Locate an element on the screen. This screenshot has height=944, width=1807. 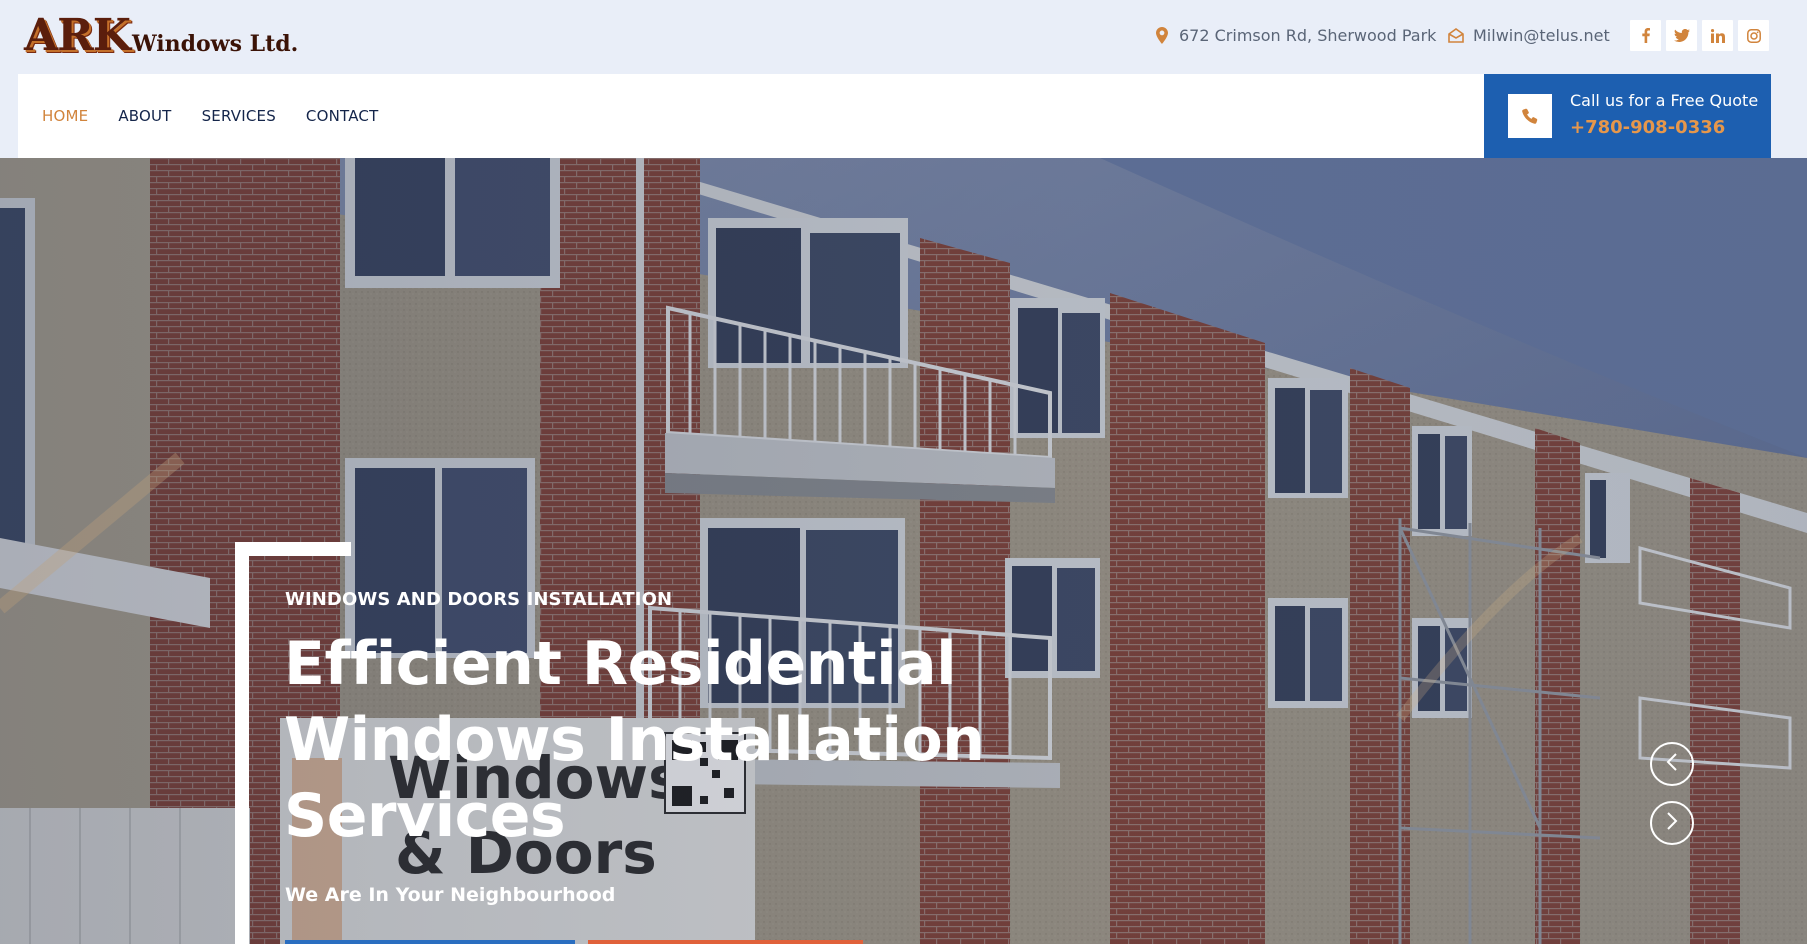
chevron-left-icon is located at coordinates (1672, 764).